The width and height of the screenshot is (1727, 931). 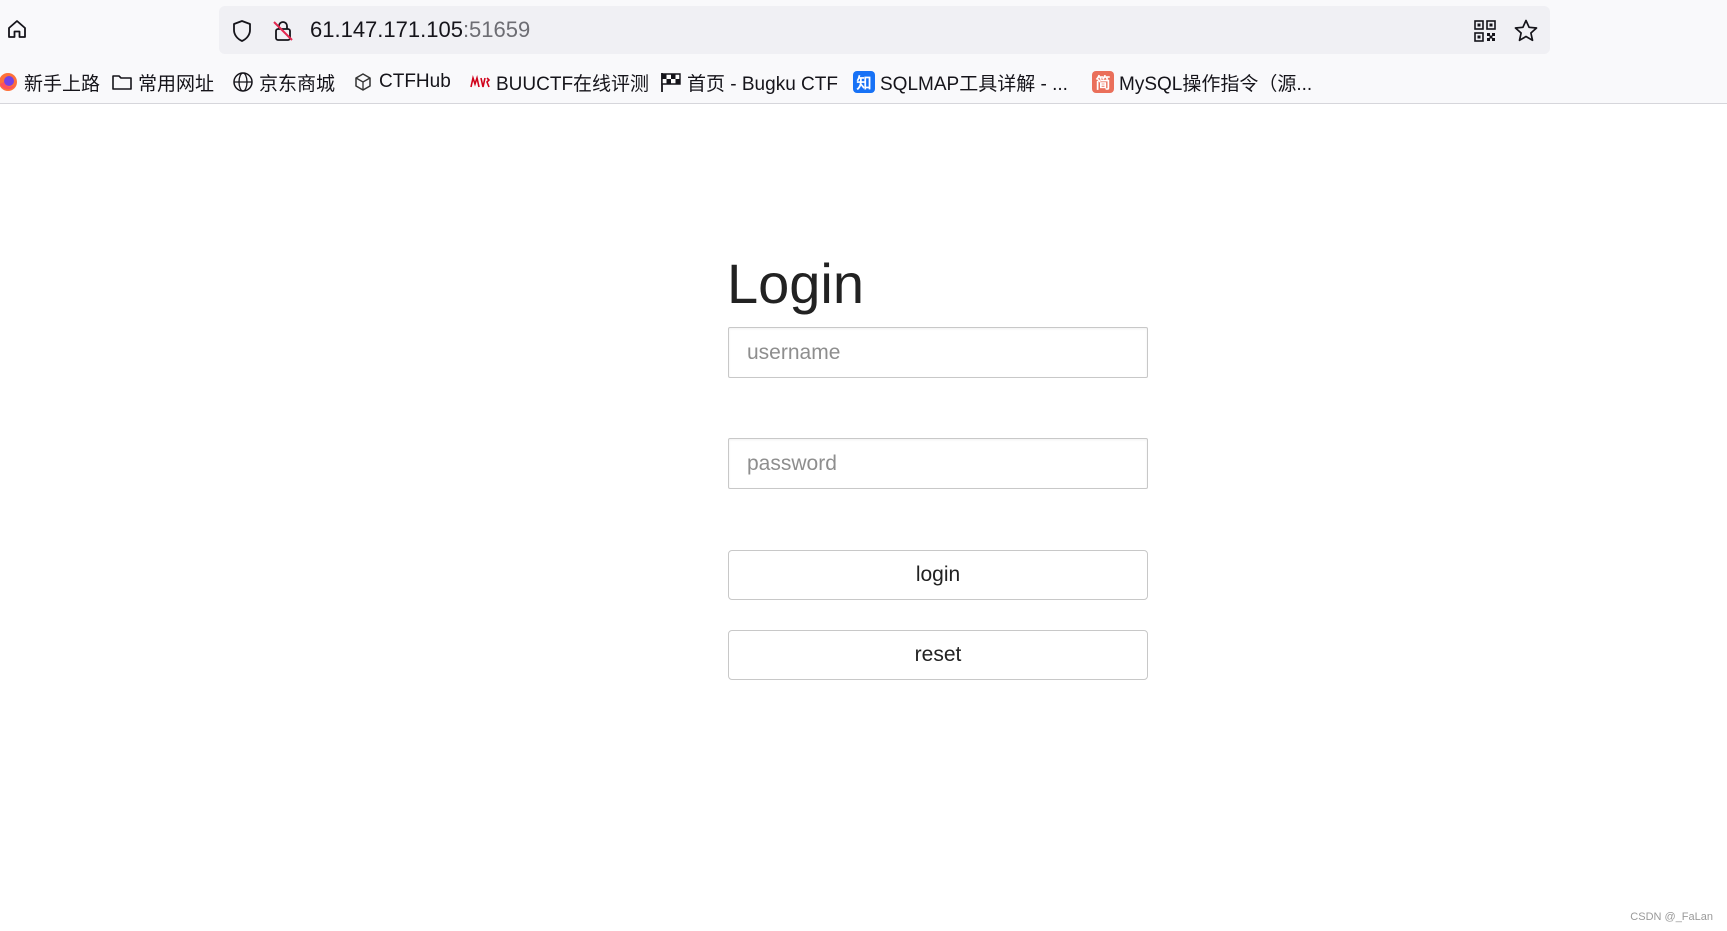 What do you see at coordinates (496, 29) in the screenshot?
I see `url-port: :51659` at bounding box center [496, 29].